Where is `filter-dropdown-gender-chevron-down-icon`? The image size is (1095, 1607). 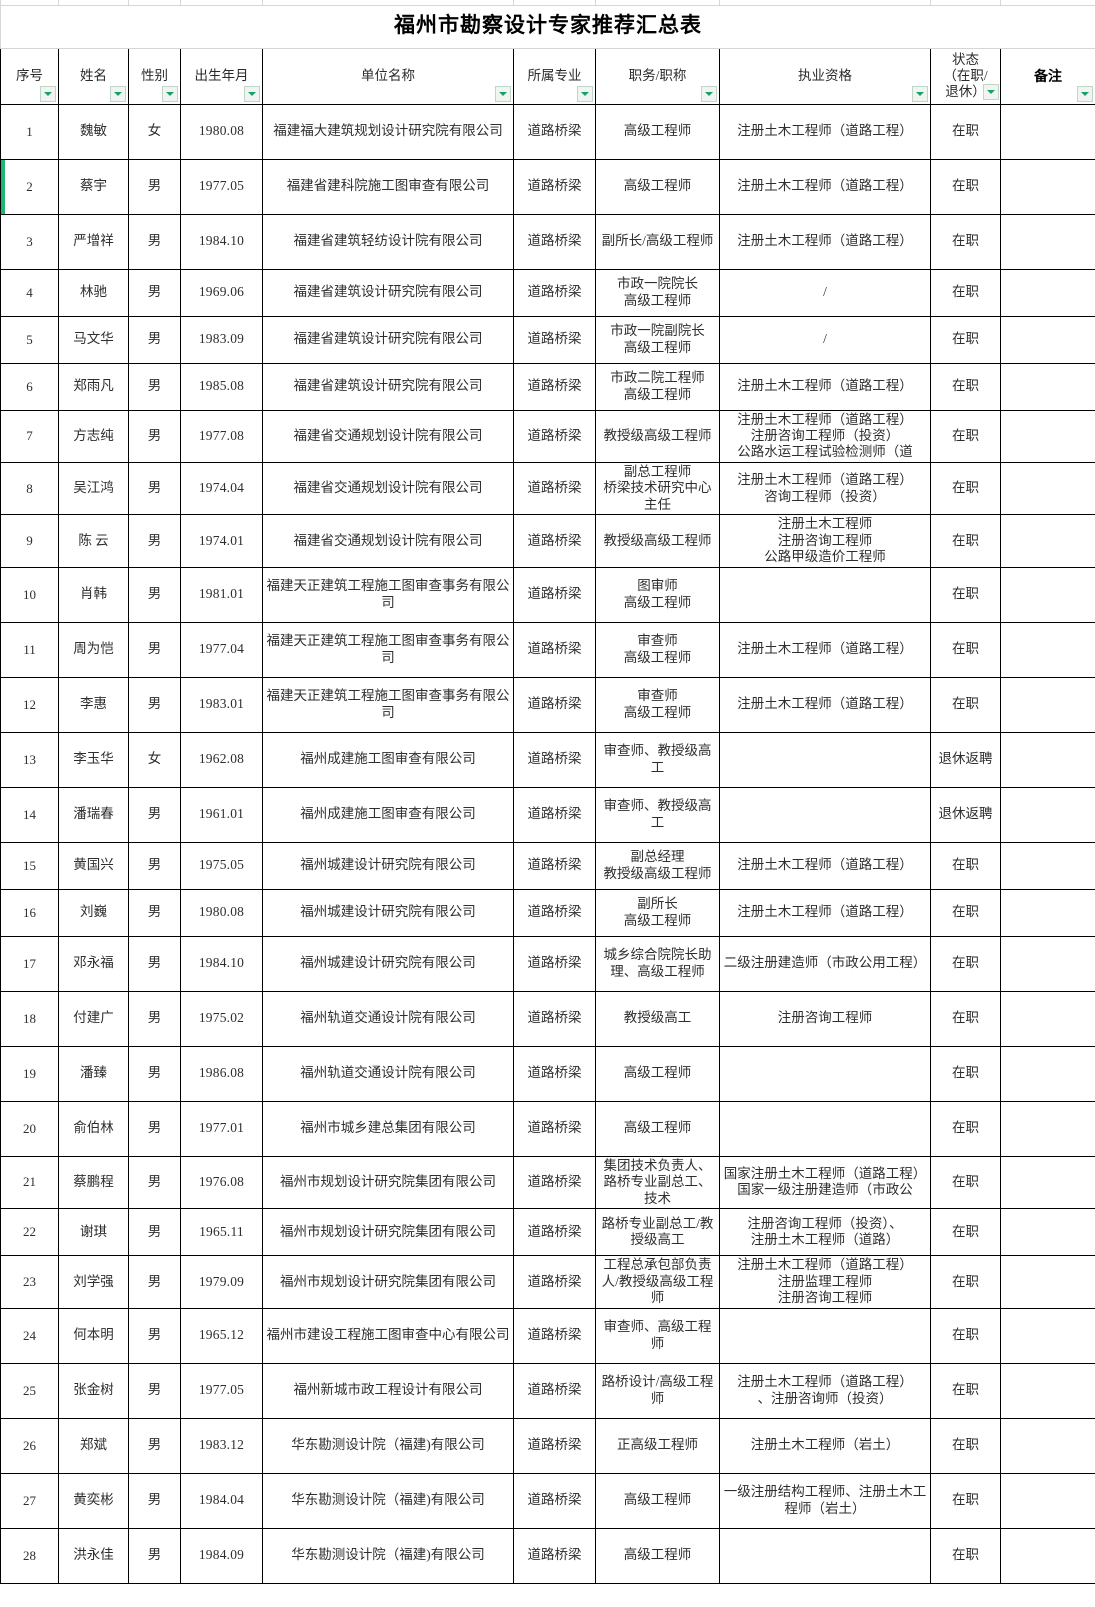 filter-dropdown-gender-chevron-down-icon is located at coordinates (170, 93).